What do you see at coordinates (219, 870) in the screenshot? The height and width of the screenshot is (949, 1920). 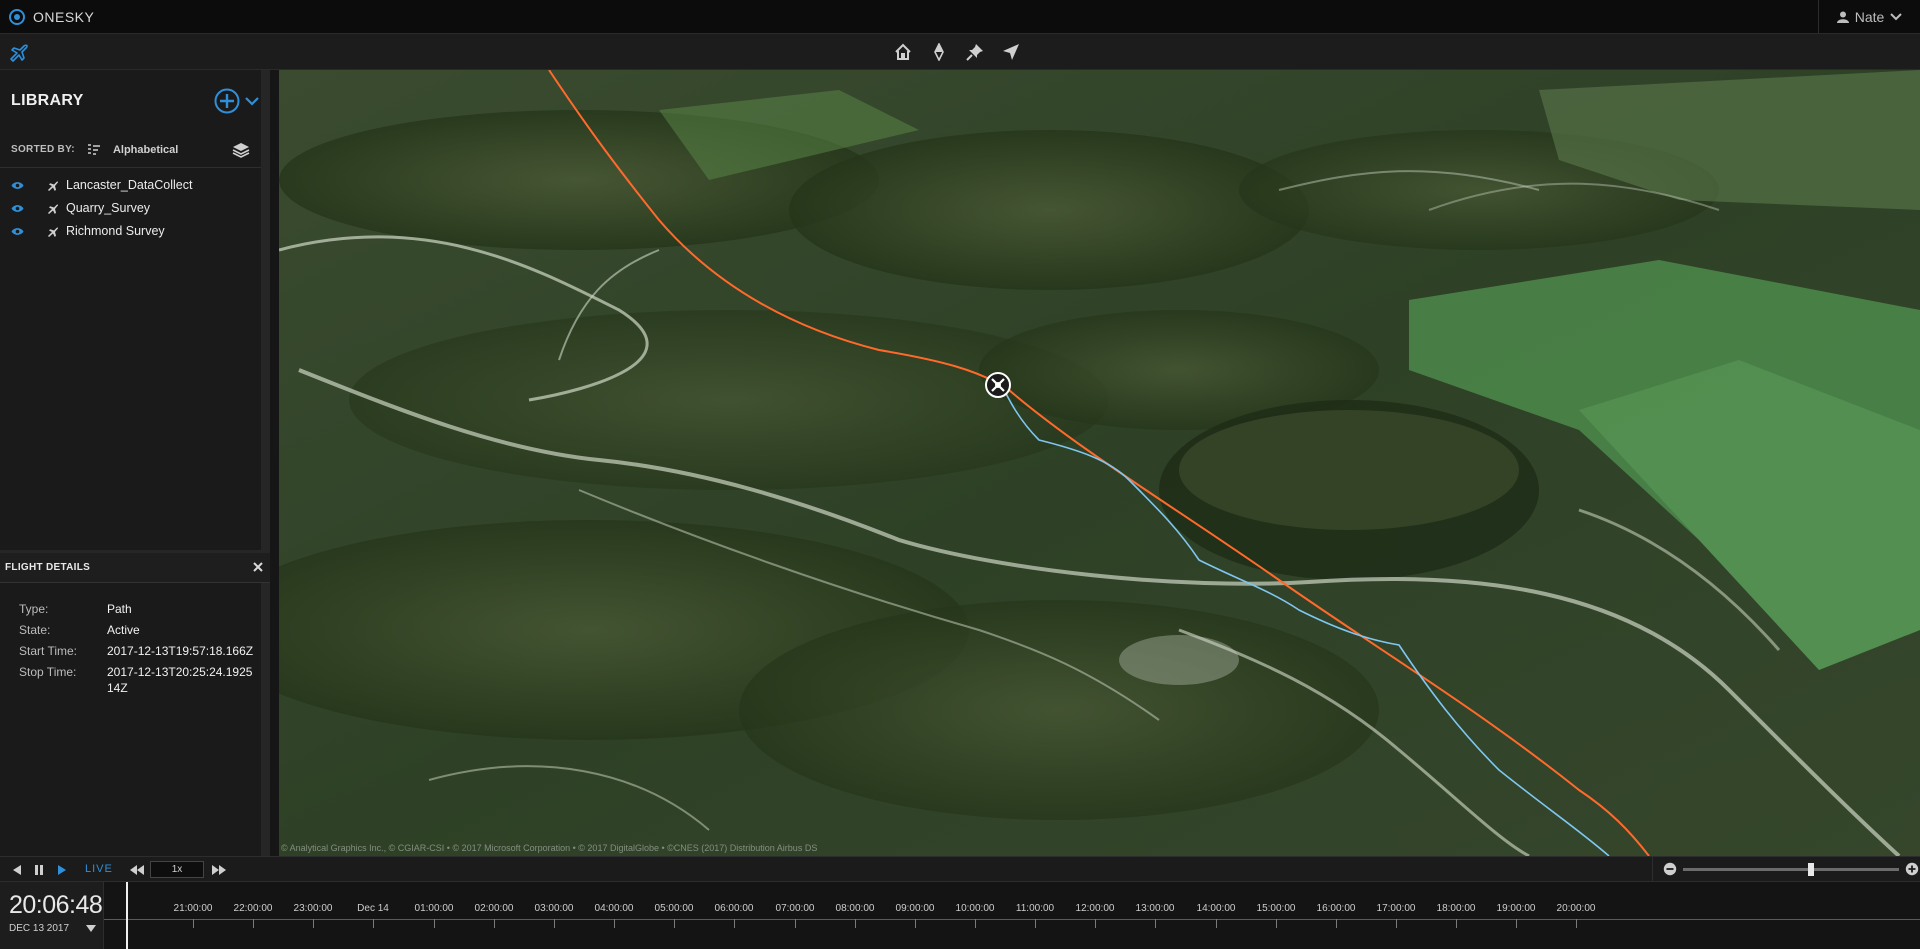 I see `fast-forward-button` at bounding box center [219, 870].